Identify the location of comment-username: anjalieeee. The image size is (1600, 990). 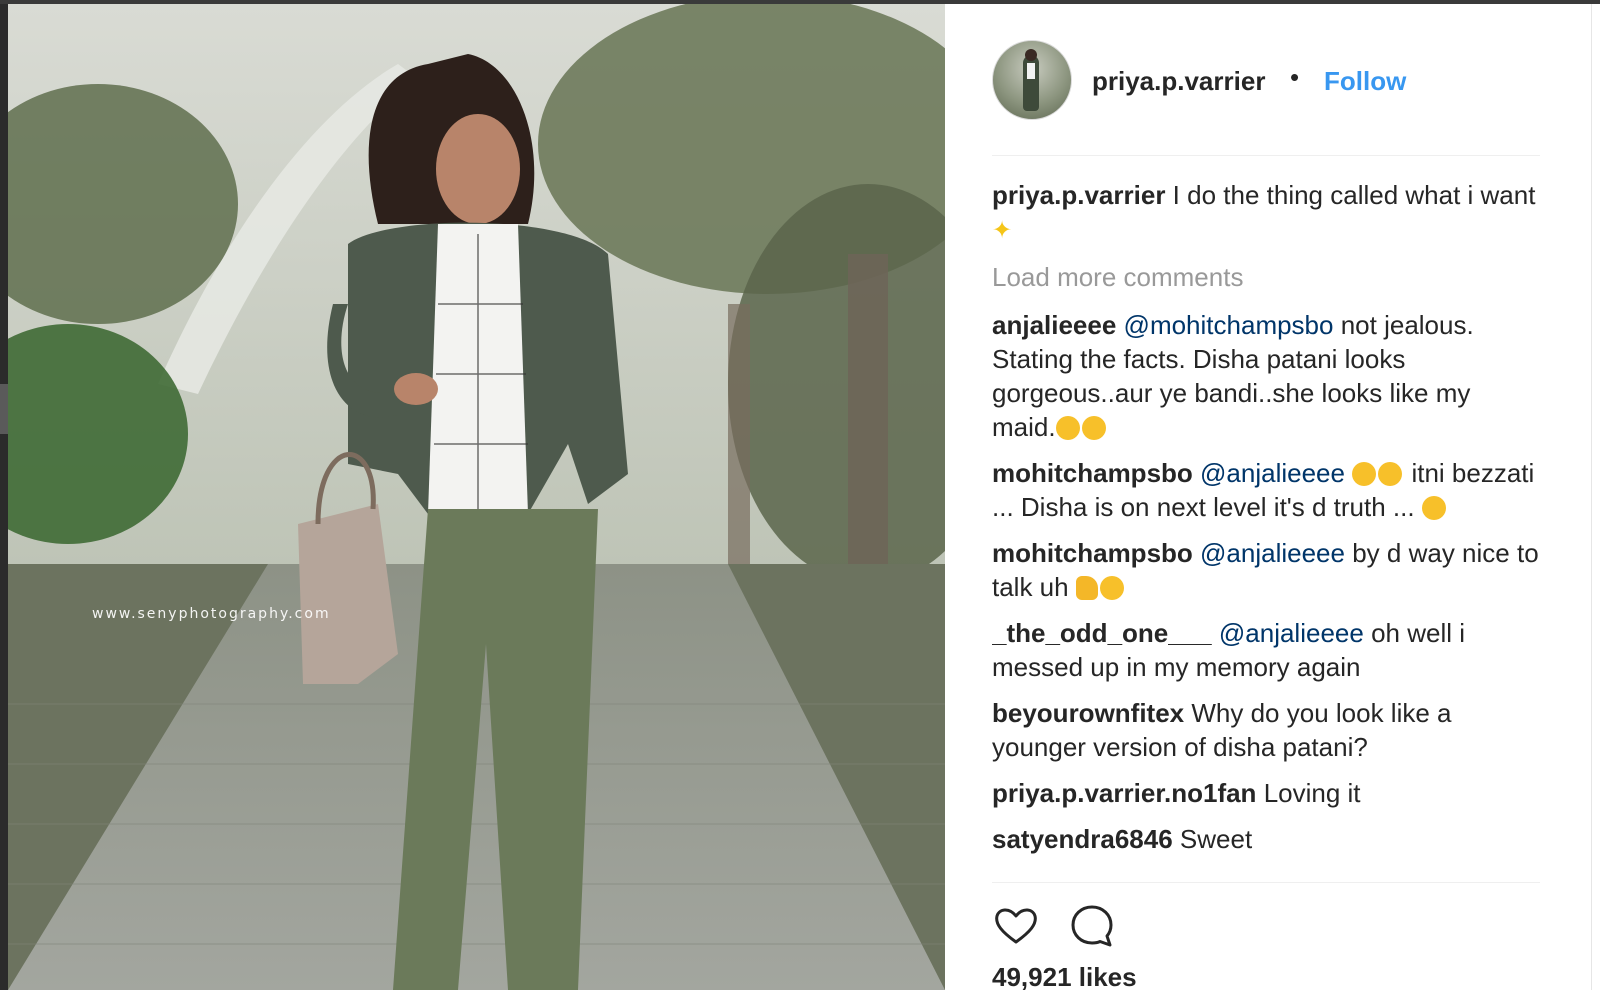
(1054, 325).